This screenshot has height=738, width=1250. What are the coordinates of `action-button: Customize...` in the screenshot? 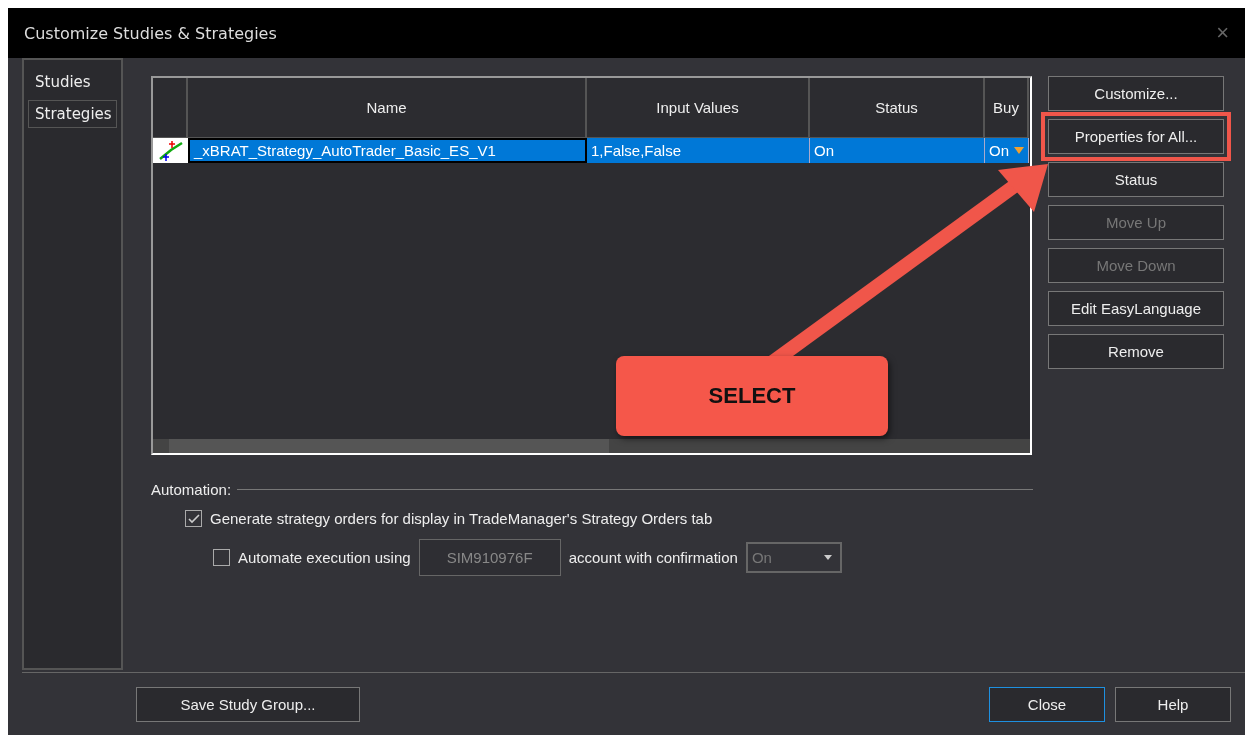 It's located at (1136, 93).